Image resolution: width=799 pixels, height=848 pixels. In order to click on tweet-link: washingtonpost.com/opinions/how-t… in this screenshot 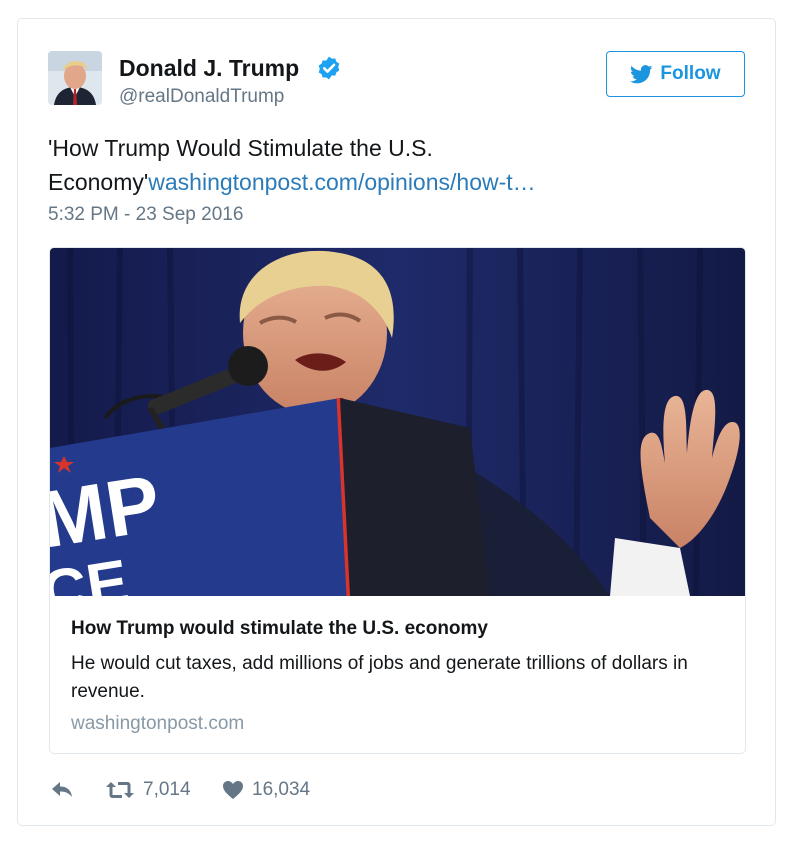, I will do `click(341, 182)`.